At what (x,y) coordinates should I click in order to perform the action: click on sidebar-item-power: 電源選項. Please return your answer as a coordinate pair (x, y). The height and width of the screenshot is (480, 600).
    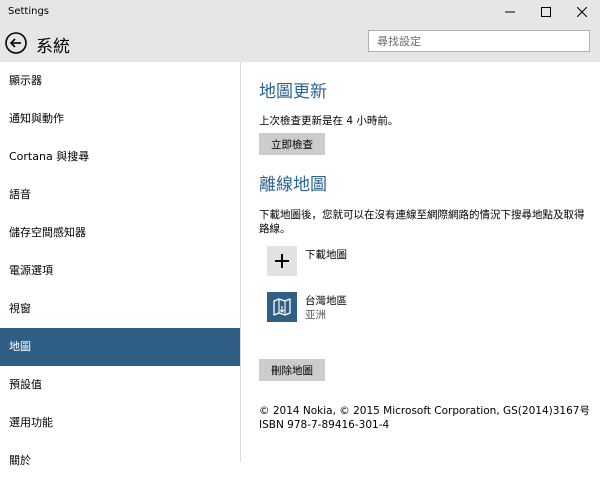
    Looking at the image, I should click on (120, 271).